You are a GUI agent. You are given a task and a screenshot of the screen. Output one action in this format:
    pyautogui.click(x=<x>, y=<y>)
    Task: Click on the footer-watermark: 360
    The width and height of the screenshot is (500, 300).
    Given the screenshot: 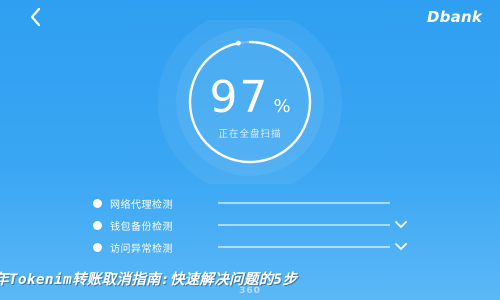 What is the action you would take?
    pyautogui.click(x=250, y=291)
    